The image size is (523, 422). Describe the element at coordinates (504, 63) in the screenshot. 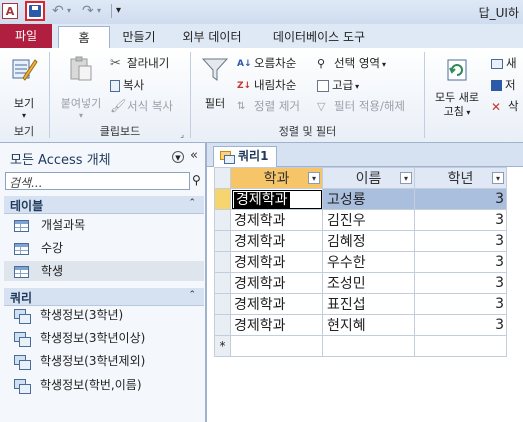

I see `new-record-button: 새` at that location.